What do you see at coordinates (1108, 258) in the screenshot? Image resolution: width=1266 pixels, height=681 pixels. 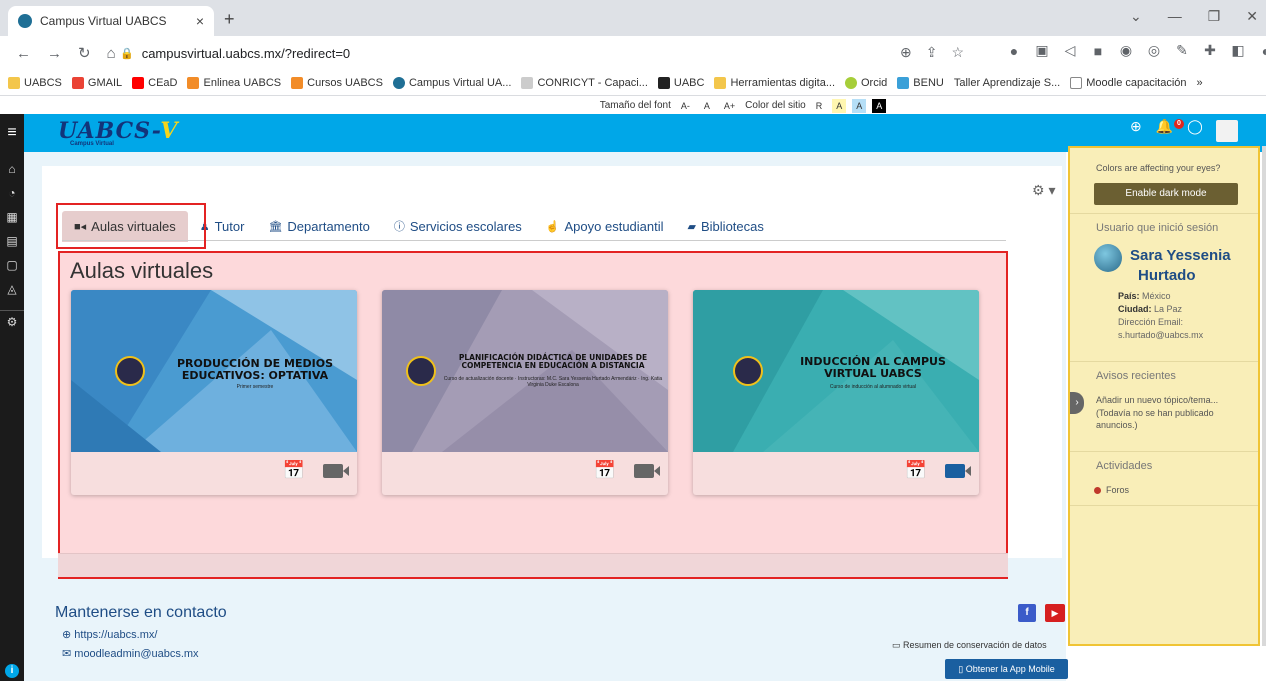 I see `user-profile-avatar` at bounding box center [1108, 258].